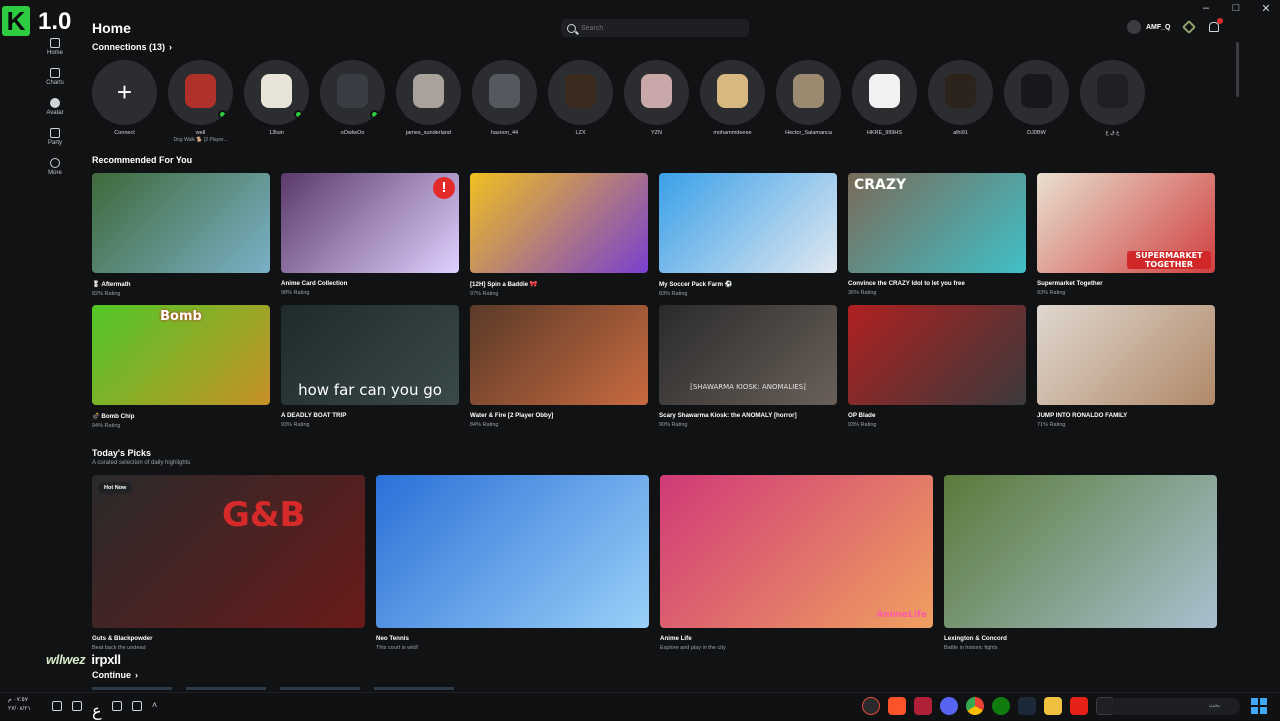  What do you see at coordinates (124, 101) in the screenshot?
I see `connect-button: + Connect` at bounding box center [124, 101].